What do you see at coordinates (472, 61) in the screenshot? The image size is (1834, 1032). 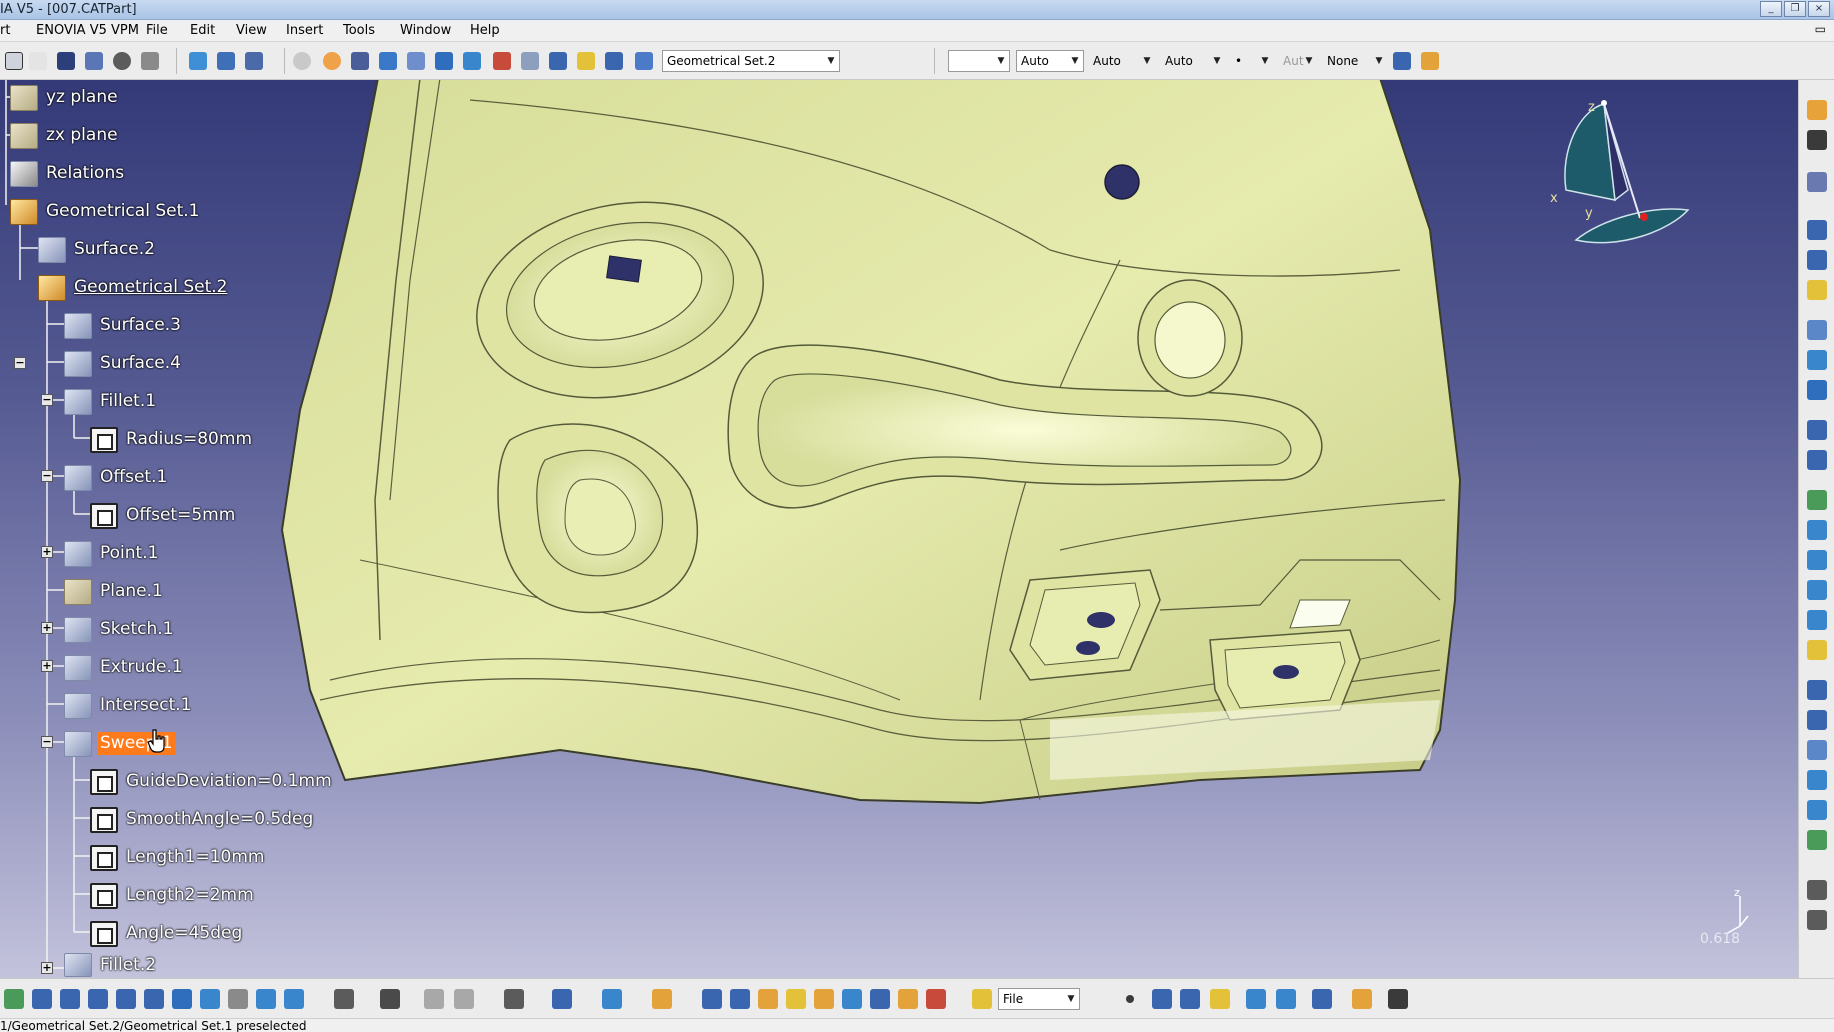 I see `box-view-icon` at bounding box center [472, 61].